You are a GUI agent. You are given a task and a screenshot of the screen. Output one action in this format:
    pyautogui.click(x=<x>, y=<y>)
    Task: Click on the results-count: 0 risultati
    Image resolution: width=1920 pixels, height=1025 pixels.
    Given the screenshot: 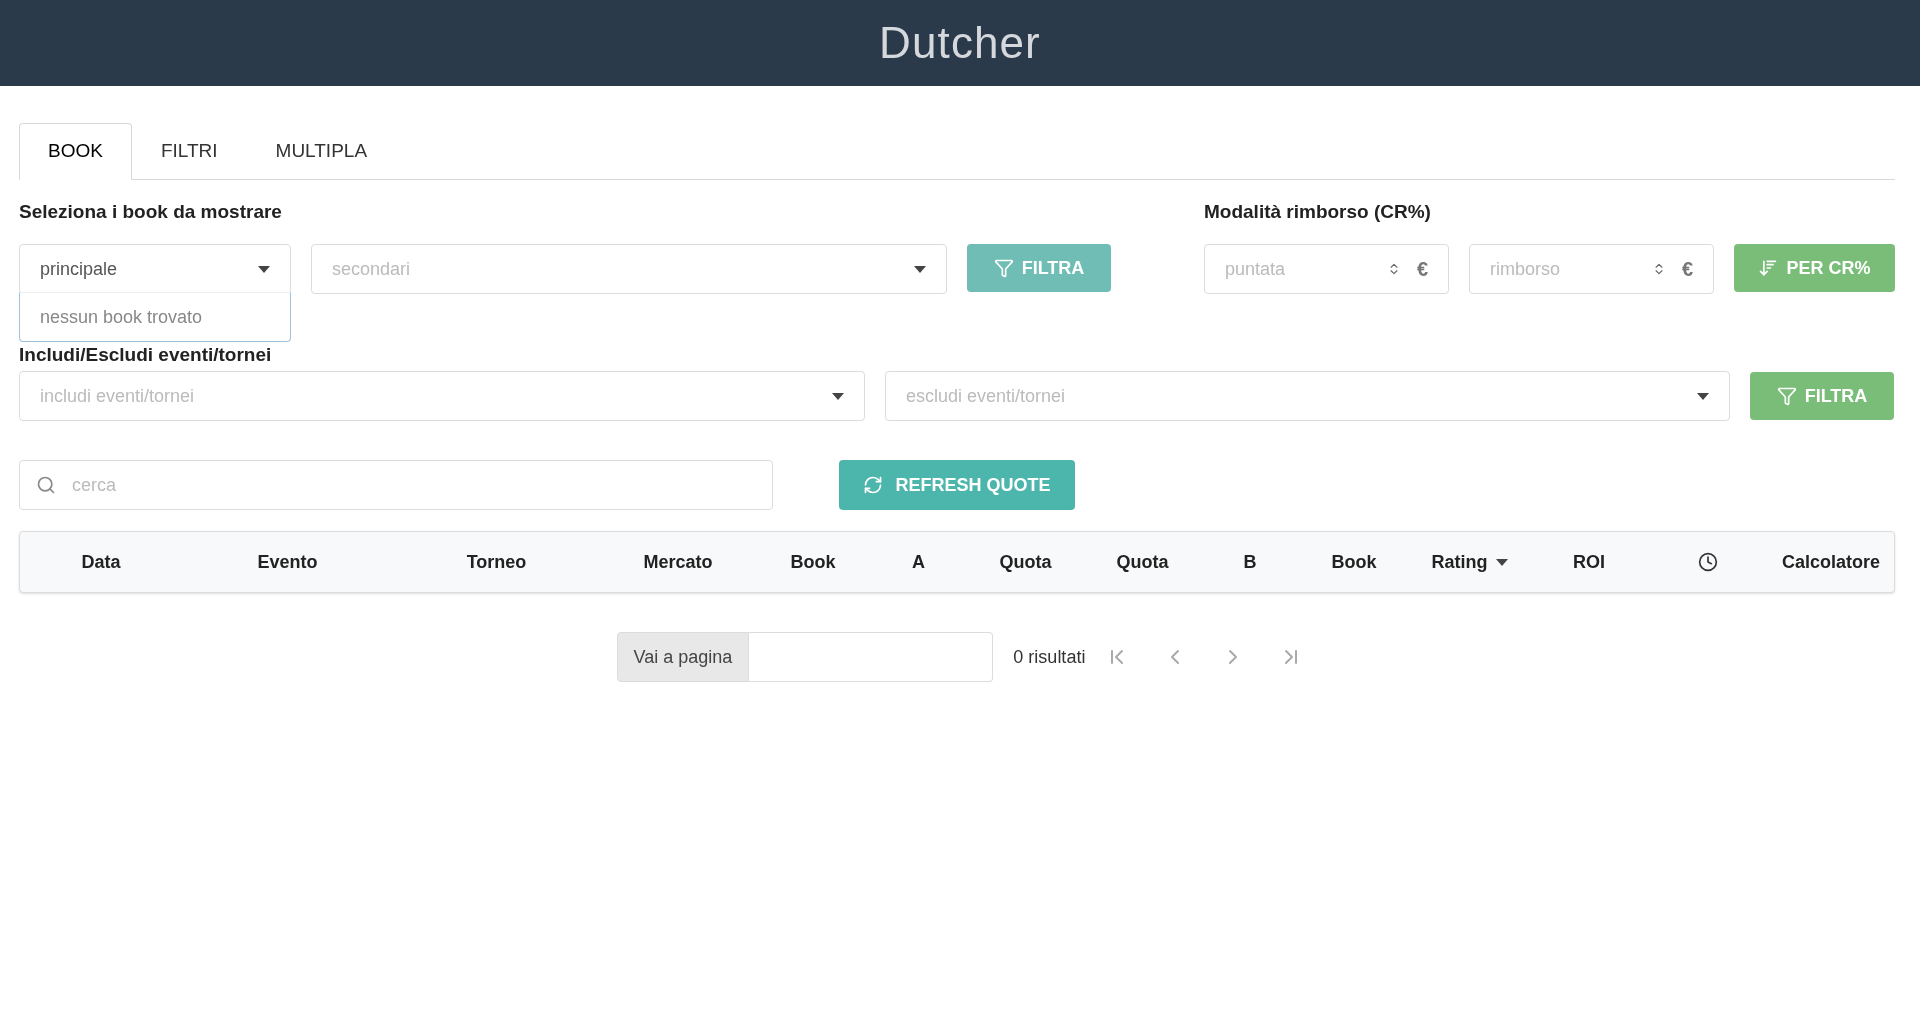 What is the action you would take?
    pyautogui.click(x=1049, y=657)
    